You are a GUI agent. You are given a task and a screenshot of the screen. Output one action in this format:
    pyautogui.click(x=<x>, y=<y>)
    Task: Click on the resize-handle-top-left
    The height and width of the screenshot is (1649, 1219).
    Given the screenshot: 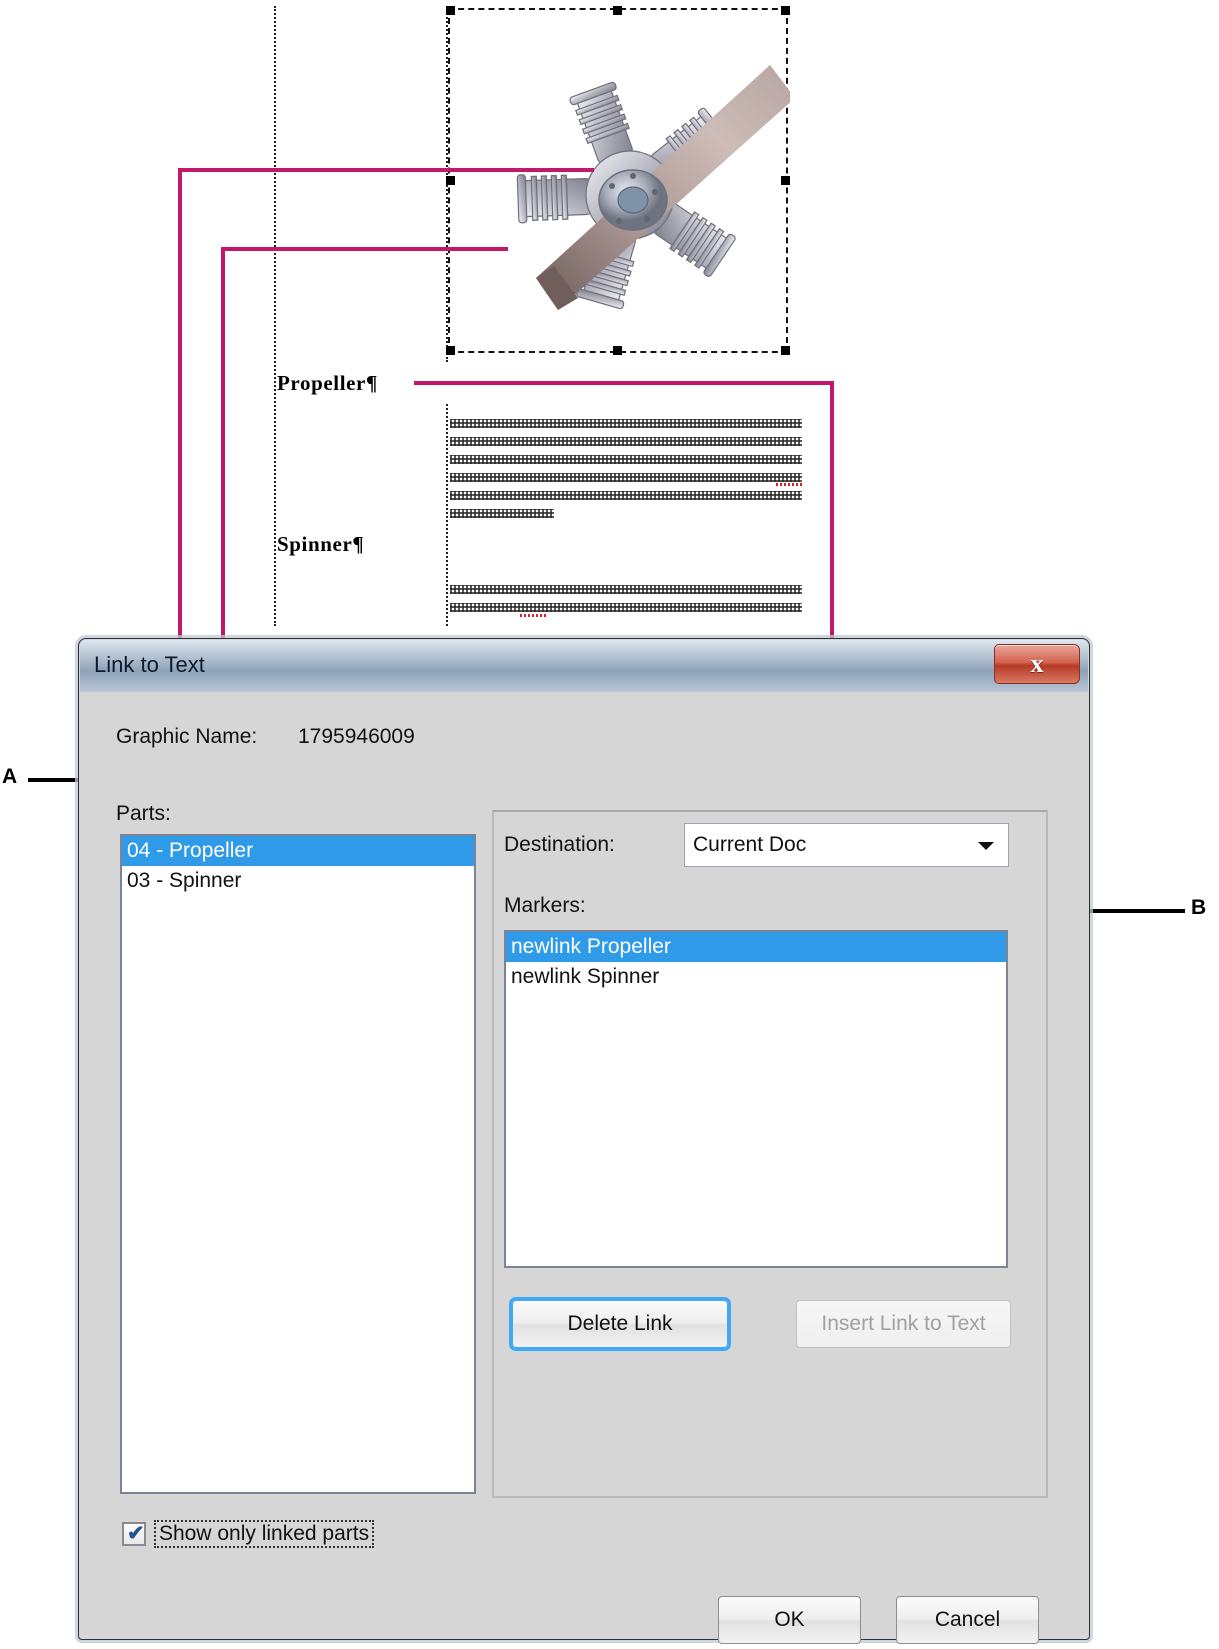 What is the action you would take?
    pyautogui.click(x=450, y=10)
    